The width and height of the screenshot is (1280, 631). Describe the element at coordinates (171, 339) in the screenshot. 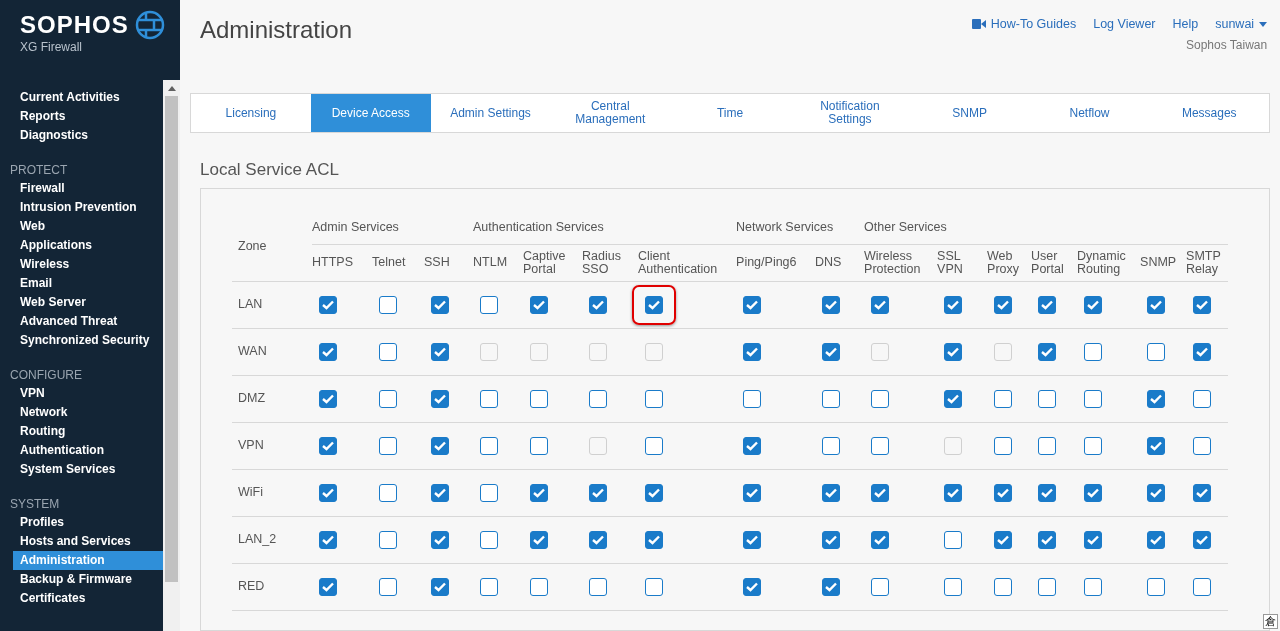

I see `scrollbar-thumb` at that location.